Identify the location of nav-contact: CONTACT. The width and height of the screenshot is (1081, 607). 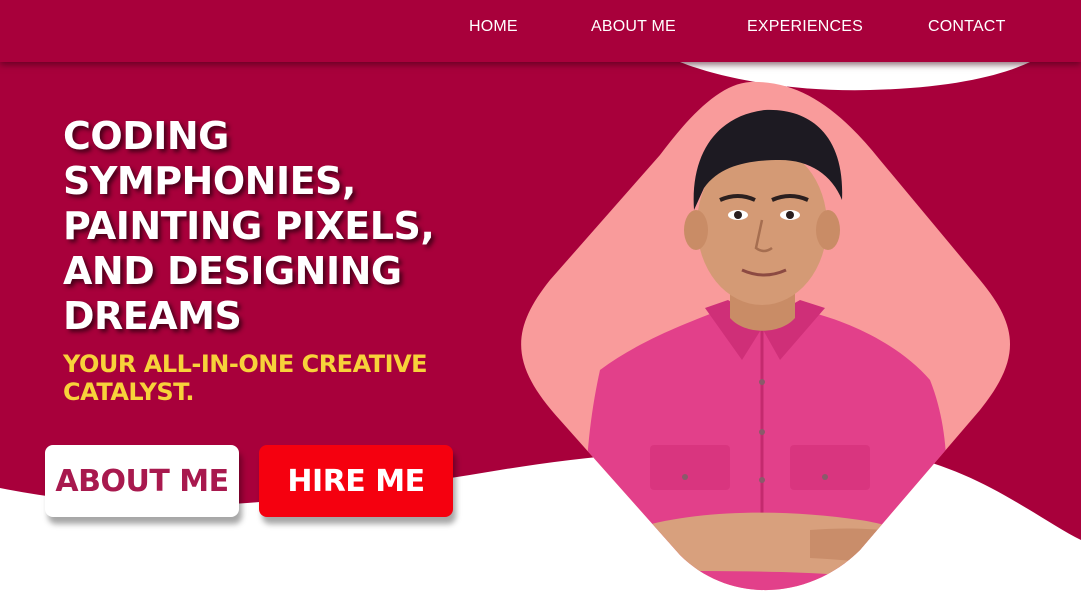
(967, 27).